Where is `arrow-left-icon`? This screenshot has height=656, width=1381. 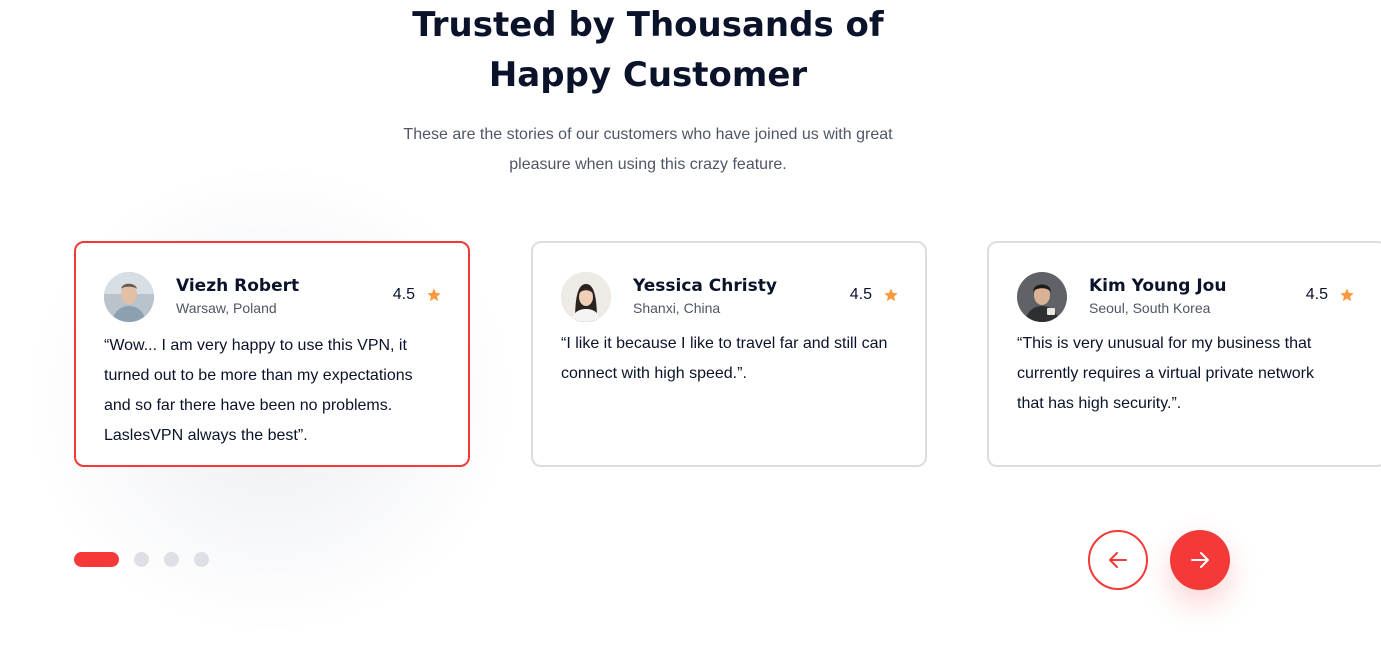
arrow-left-icon is located at coordinates (1118, 560).